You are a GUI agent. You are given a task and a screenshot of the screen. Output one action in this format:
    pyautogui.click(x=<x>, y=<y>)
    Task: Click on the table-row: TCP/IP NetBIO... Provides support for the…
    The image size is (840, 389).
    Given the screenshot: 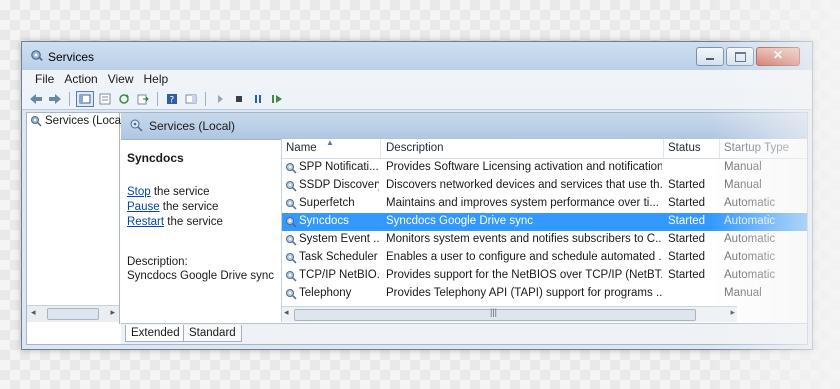 What is the action you would take?
    pyautogui.click(x=544, y=276)
    